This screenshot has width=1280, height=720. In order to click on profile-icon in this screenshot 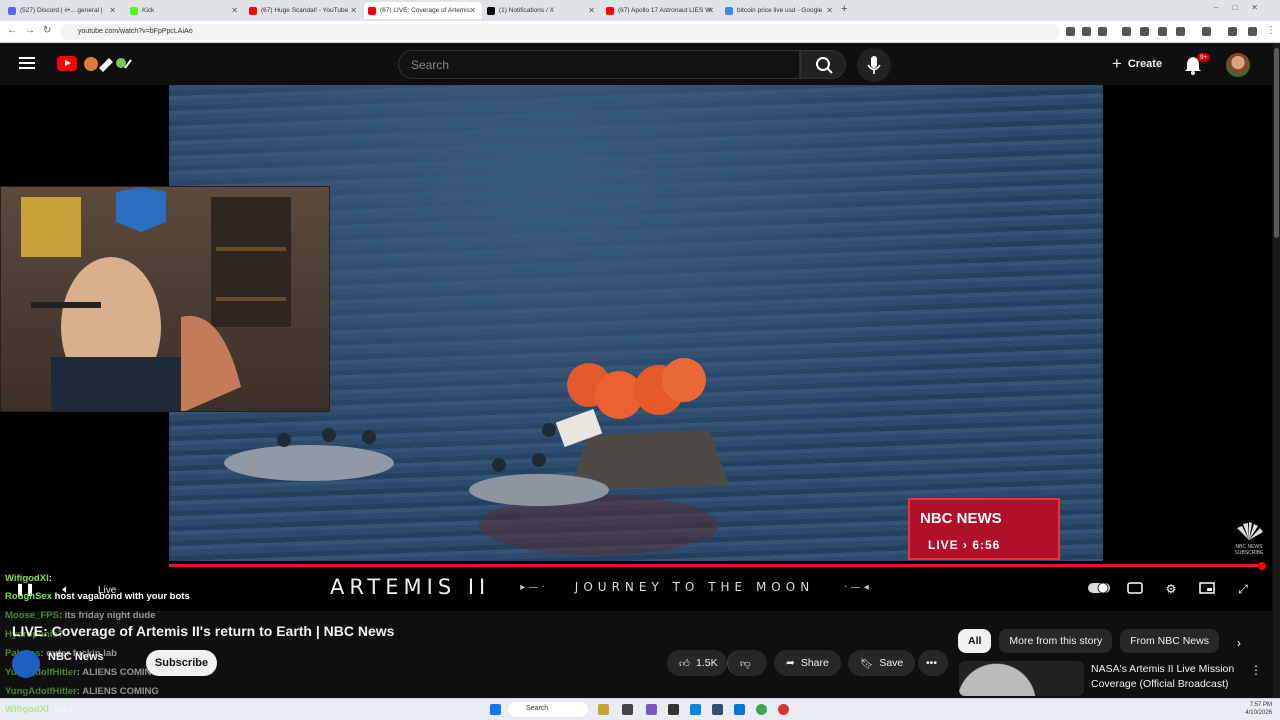, I will do `click(1232, 31)`.